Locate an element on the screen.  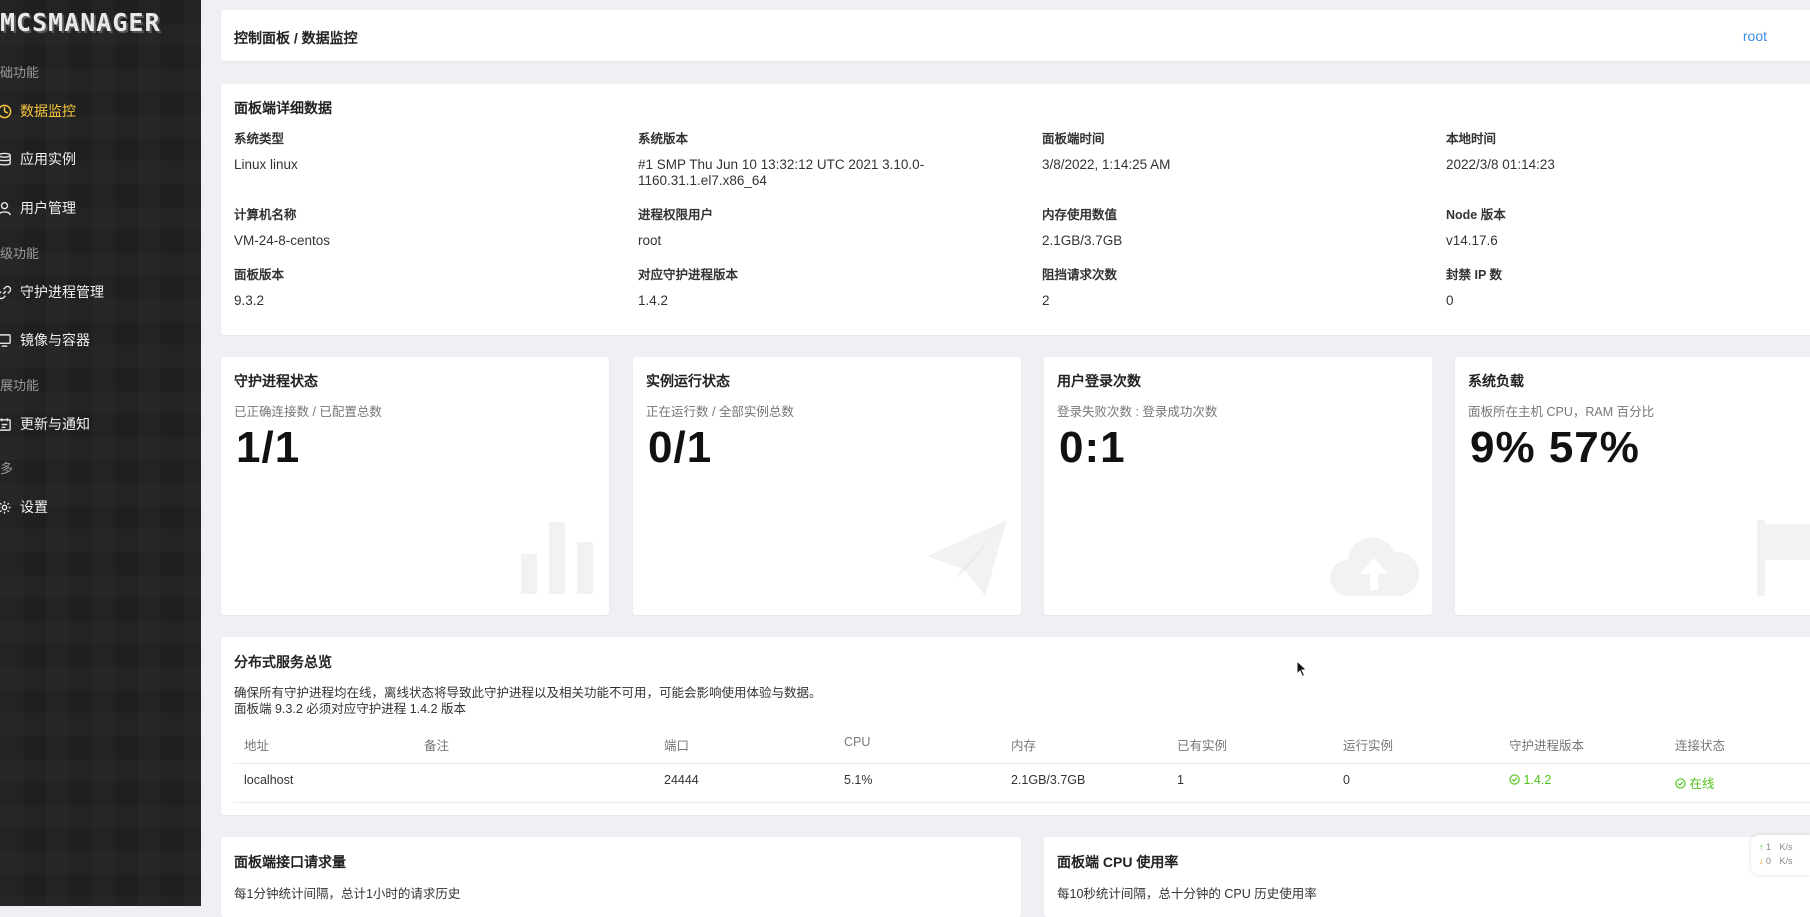
info-value-node-version: v14.17.6 is located at coordinates (1472, 240).